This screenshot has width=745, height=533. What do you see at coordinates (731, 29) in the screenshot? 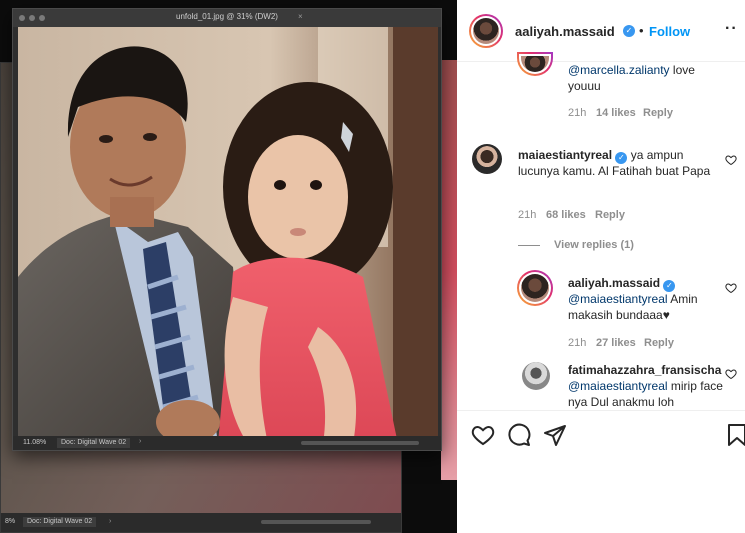
I see `more-options-icon: ··` at bounding box center [731, 29].